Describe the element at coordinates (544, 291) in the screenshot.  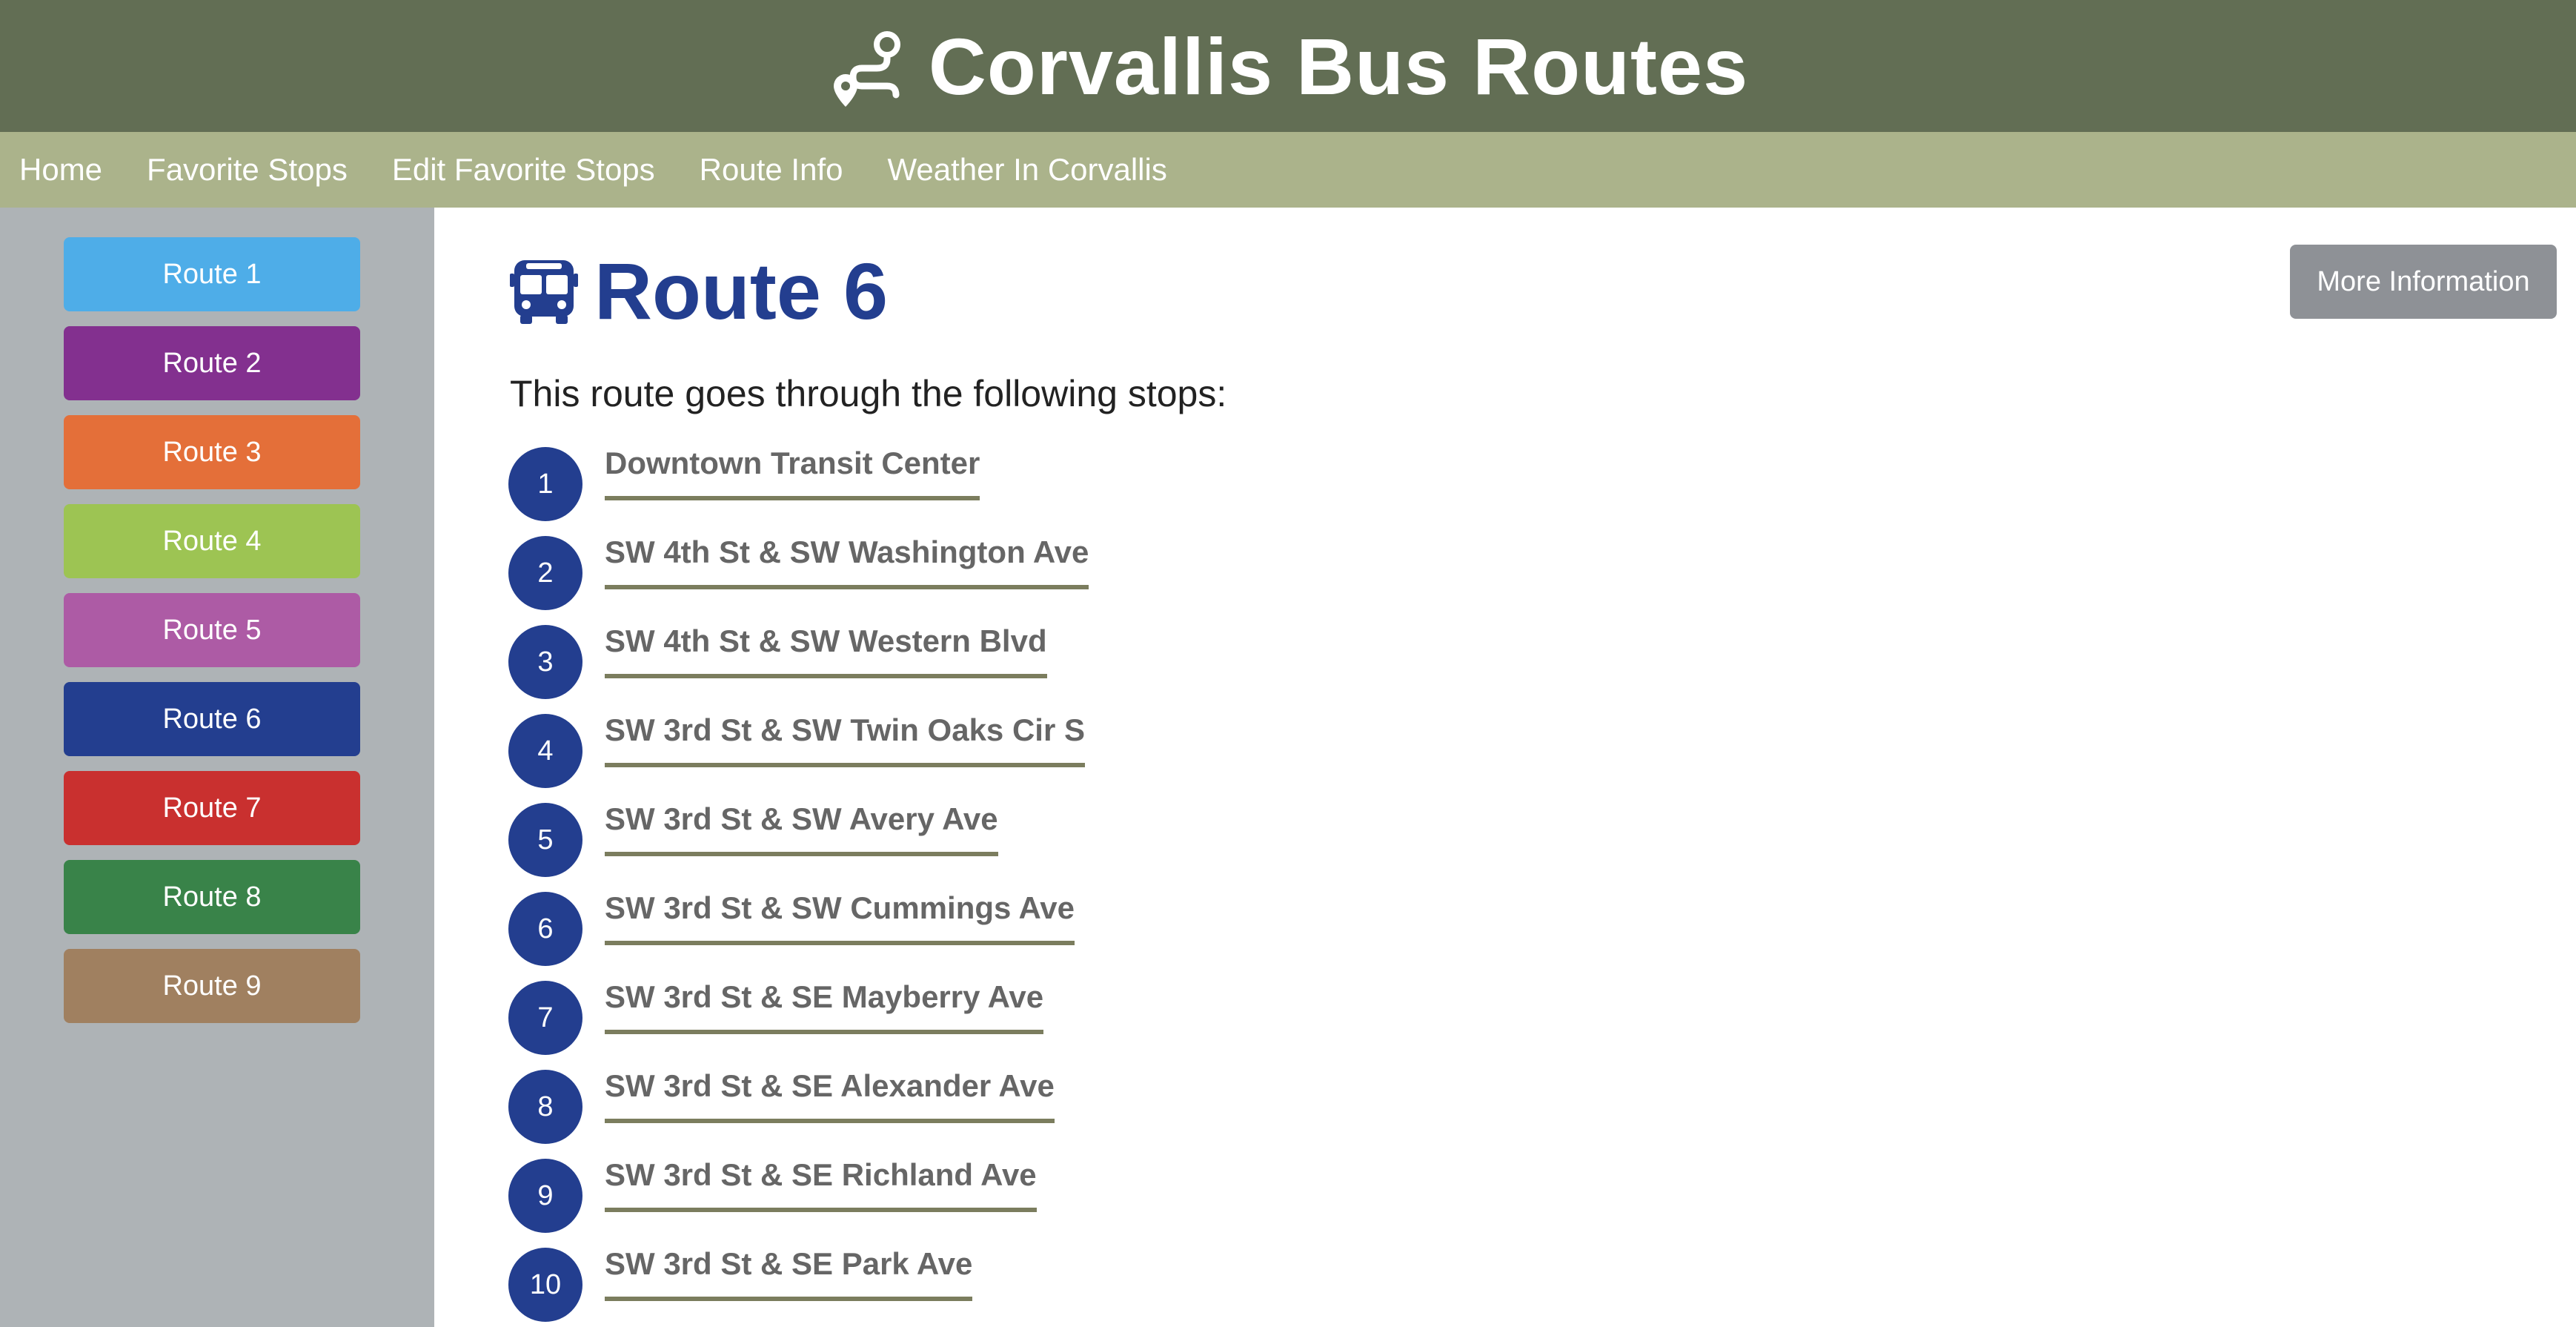
I see `bus-icon` at that location.